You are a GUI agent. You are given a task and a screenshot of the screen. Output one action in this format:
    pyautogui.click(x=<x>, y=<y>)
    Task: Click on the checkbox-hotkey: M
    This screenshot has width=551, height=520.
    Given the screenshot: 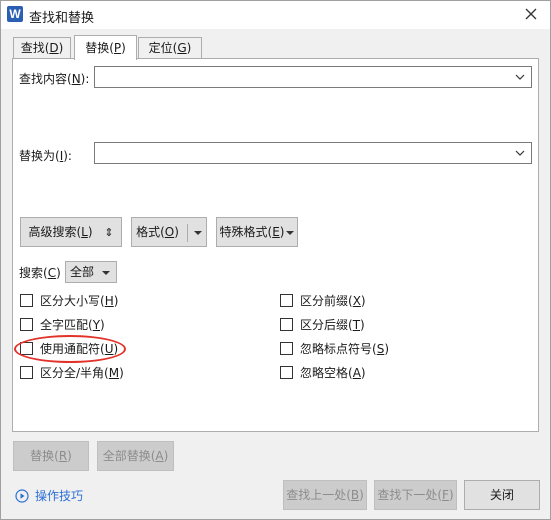 What is the action you would take?
    pyautogui.click(x=114, y=373)
    